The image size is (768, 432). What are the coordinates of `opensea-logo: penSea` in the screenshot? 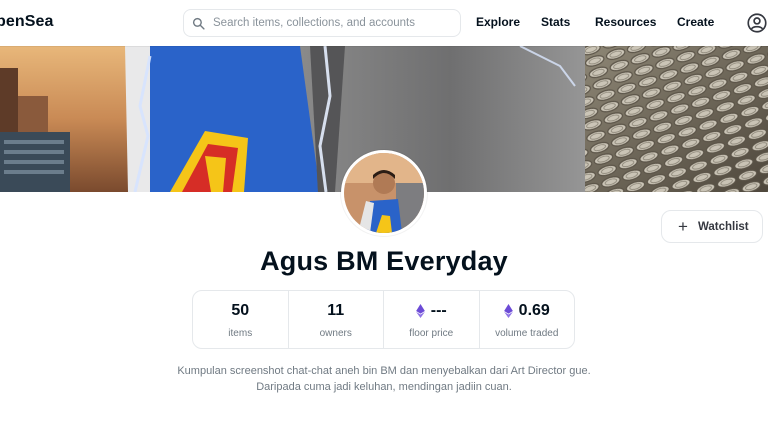 It's located at (27, 22).